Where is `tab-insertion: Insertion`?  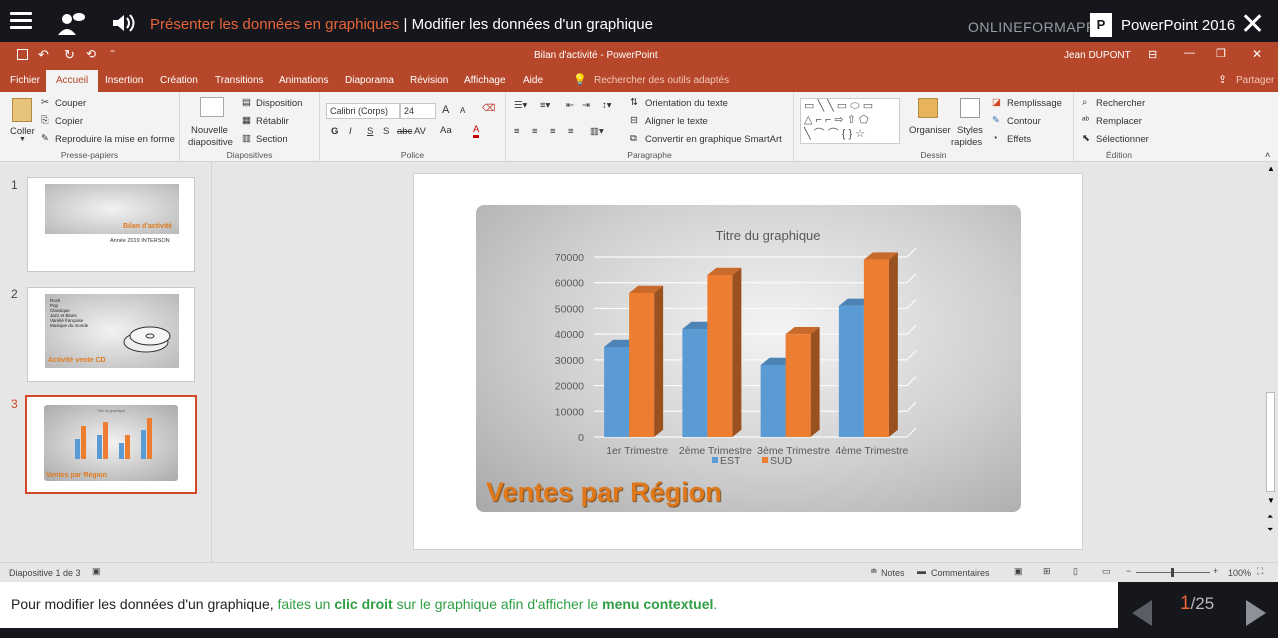
tab-insertion: Insertion is located at coordinates (124, 80).